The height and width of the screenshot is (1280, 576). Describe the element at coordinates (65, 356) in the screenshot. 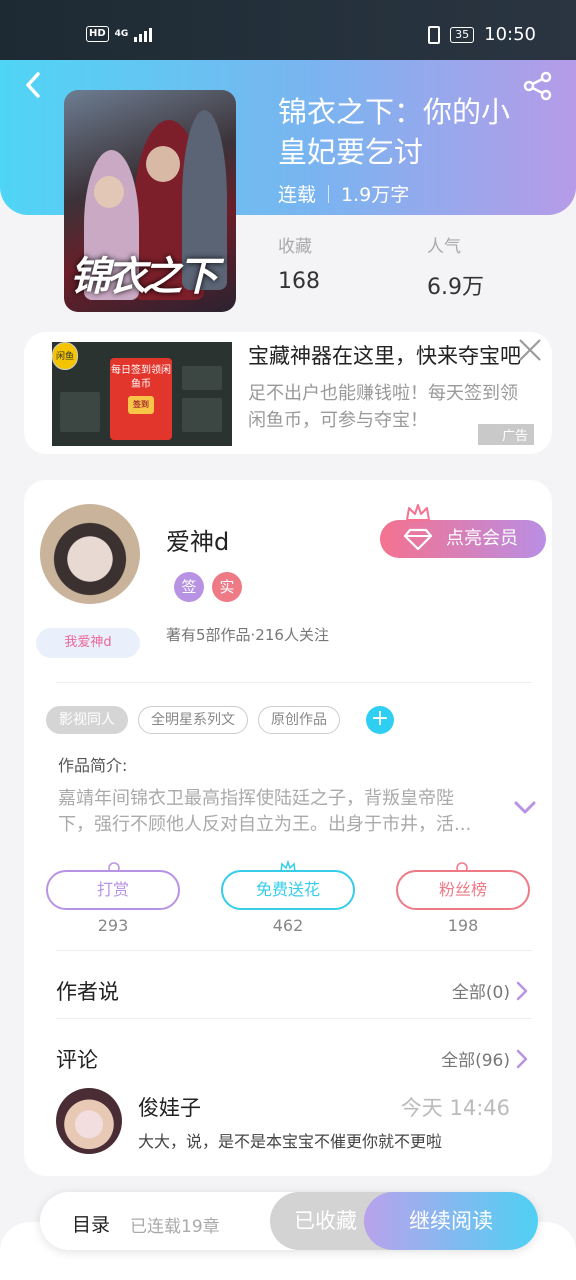

I see `ad-image-tag: 闲鱼` at that location.